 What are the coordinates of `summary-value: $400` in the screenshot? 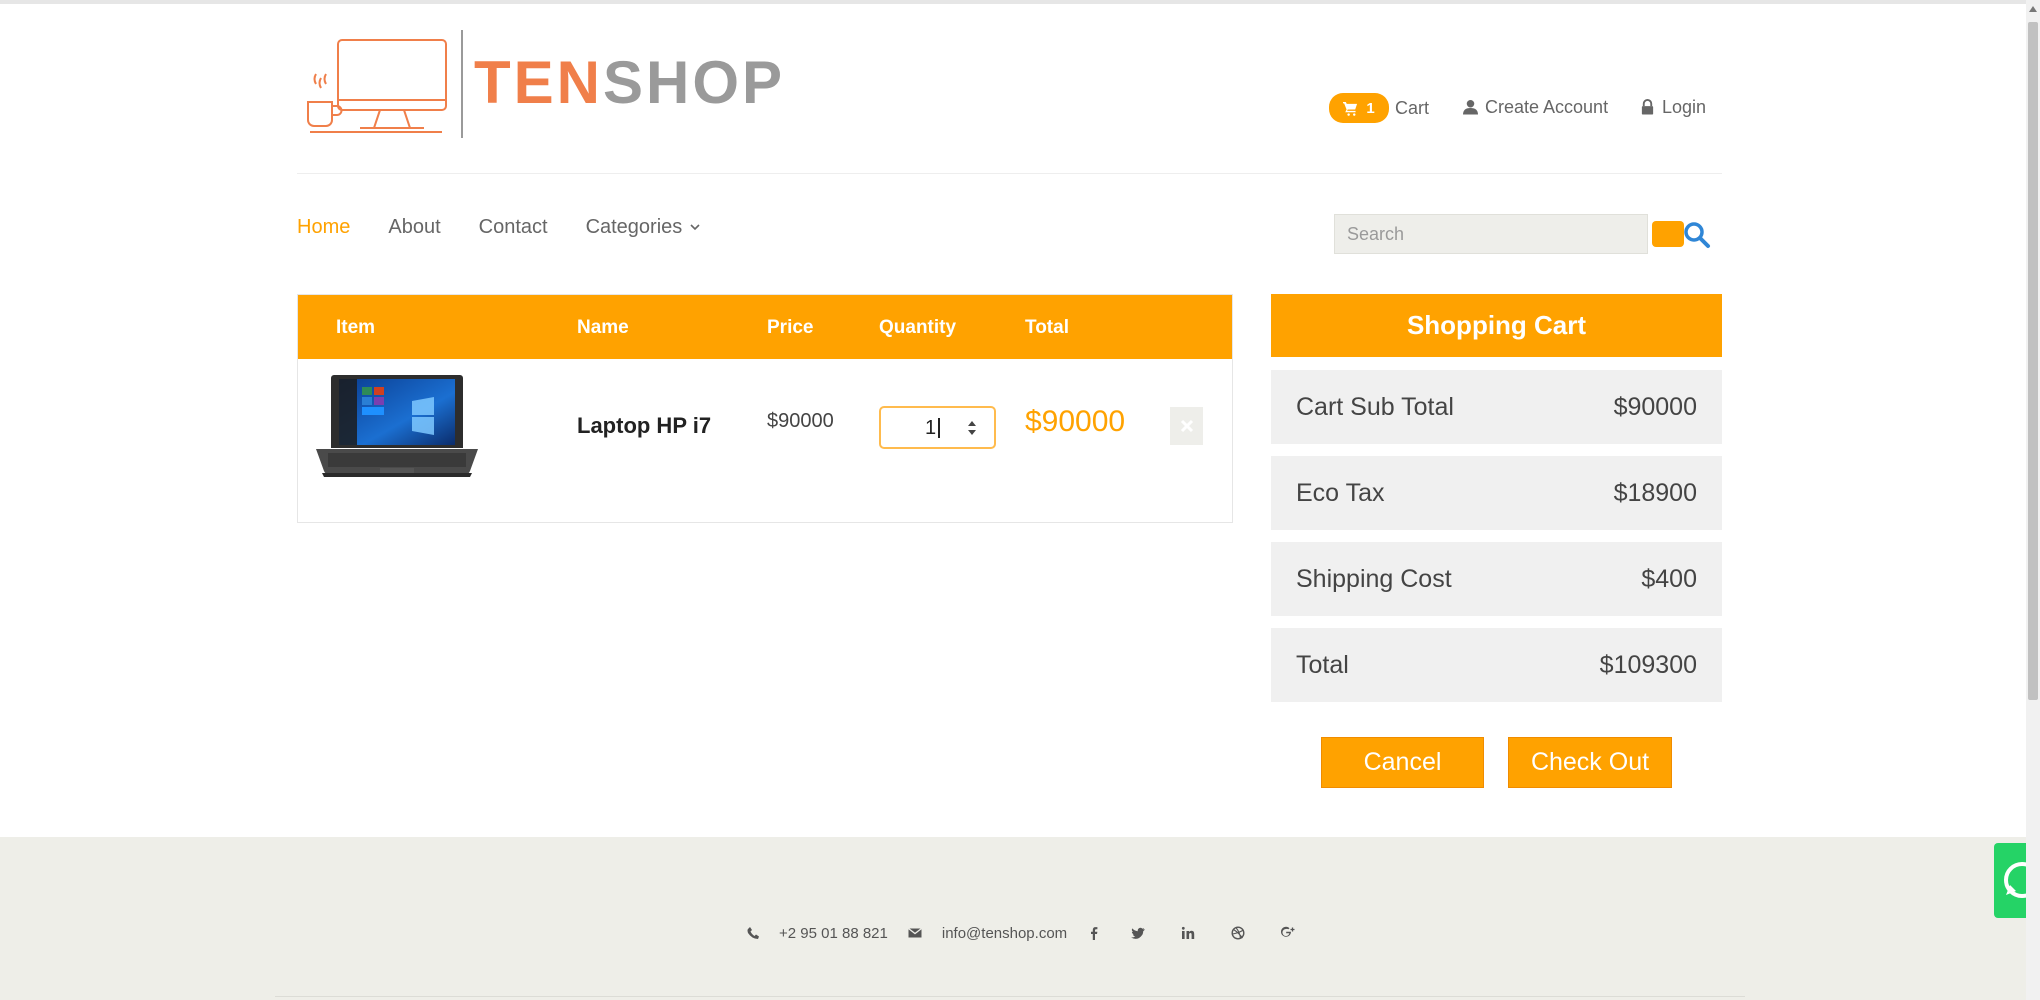 It's located at (1669, 578).